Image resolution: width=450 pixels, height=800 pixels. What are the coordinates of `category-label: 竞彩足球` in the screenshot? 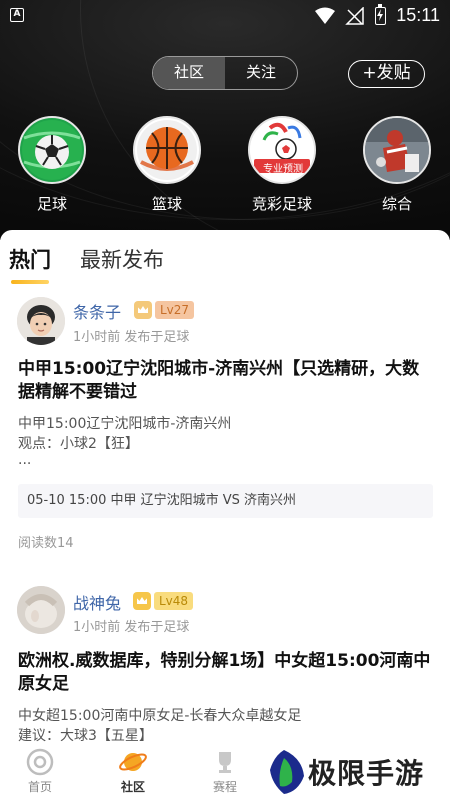 It's located at (281, 204).